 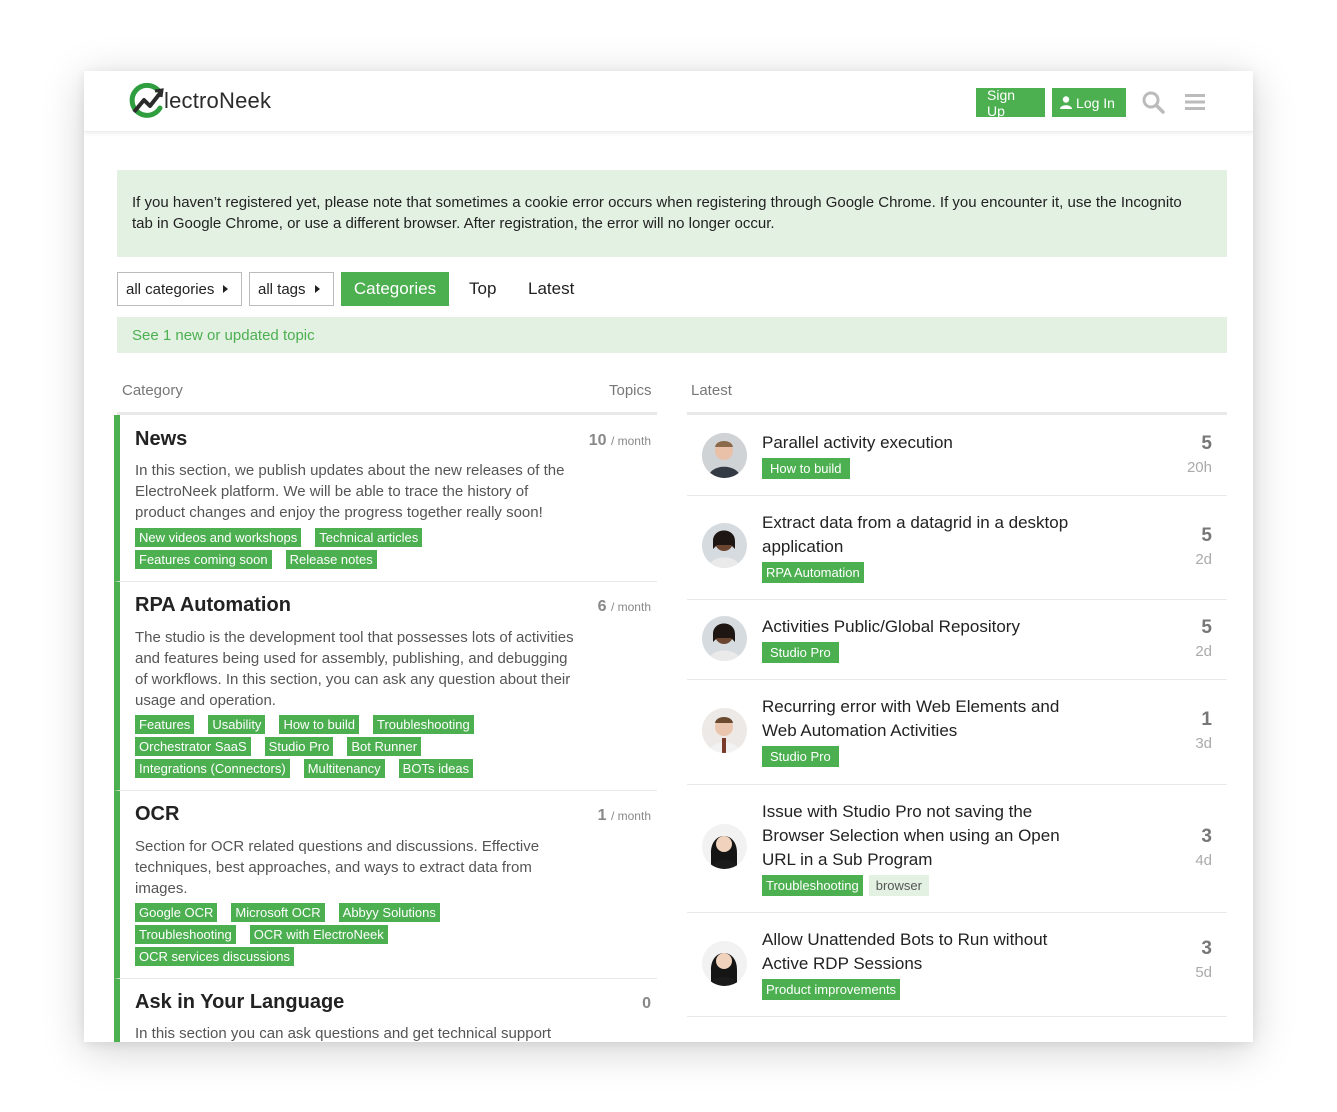 I want to click on tag: Abbyy Solutions, so click(x=389, y=912).